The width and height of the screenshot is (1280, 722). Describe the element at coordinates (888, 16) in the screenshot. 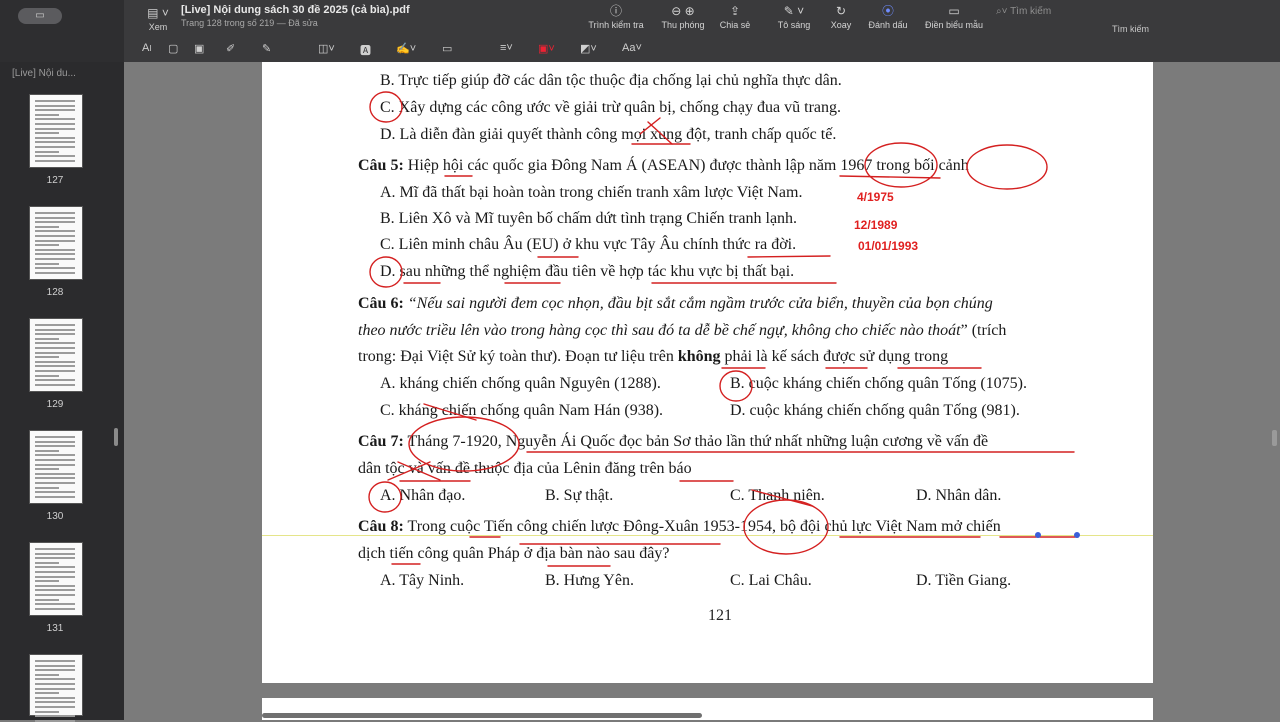

I see `markup-button: ⦿ Đánh dấu` at that location.